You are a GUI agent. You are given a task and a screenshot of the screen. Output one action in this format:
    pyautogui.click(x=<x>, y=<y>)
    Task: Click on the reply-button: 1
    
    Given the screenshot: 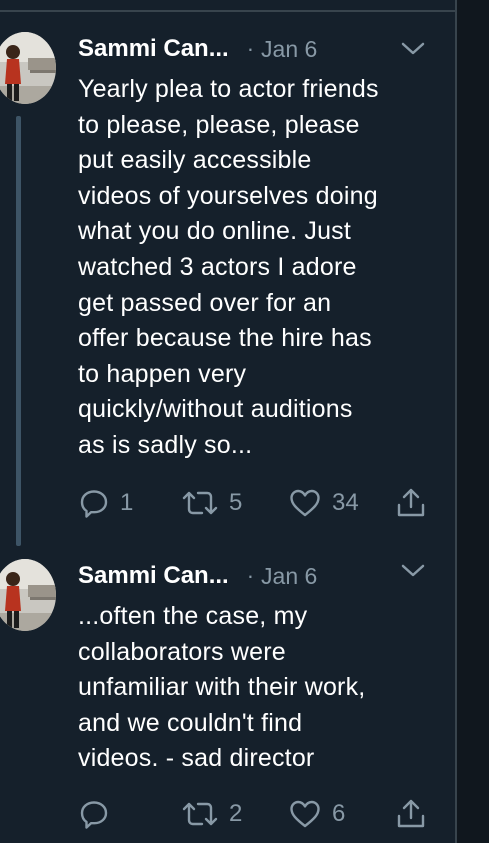 What is the action you would take?
    pyautogui.click(x=105, y=503)
    